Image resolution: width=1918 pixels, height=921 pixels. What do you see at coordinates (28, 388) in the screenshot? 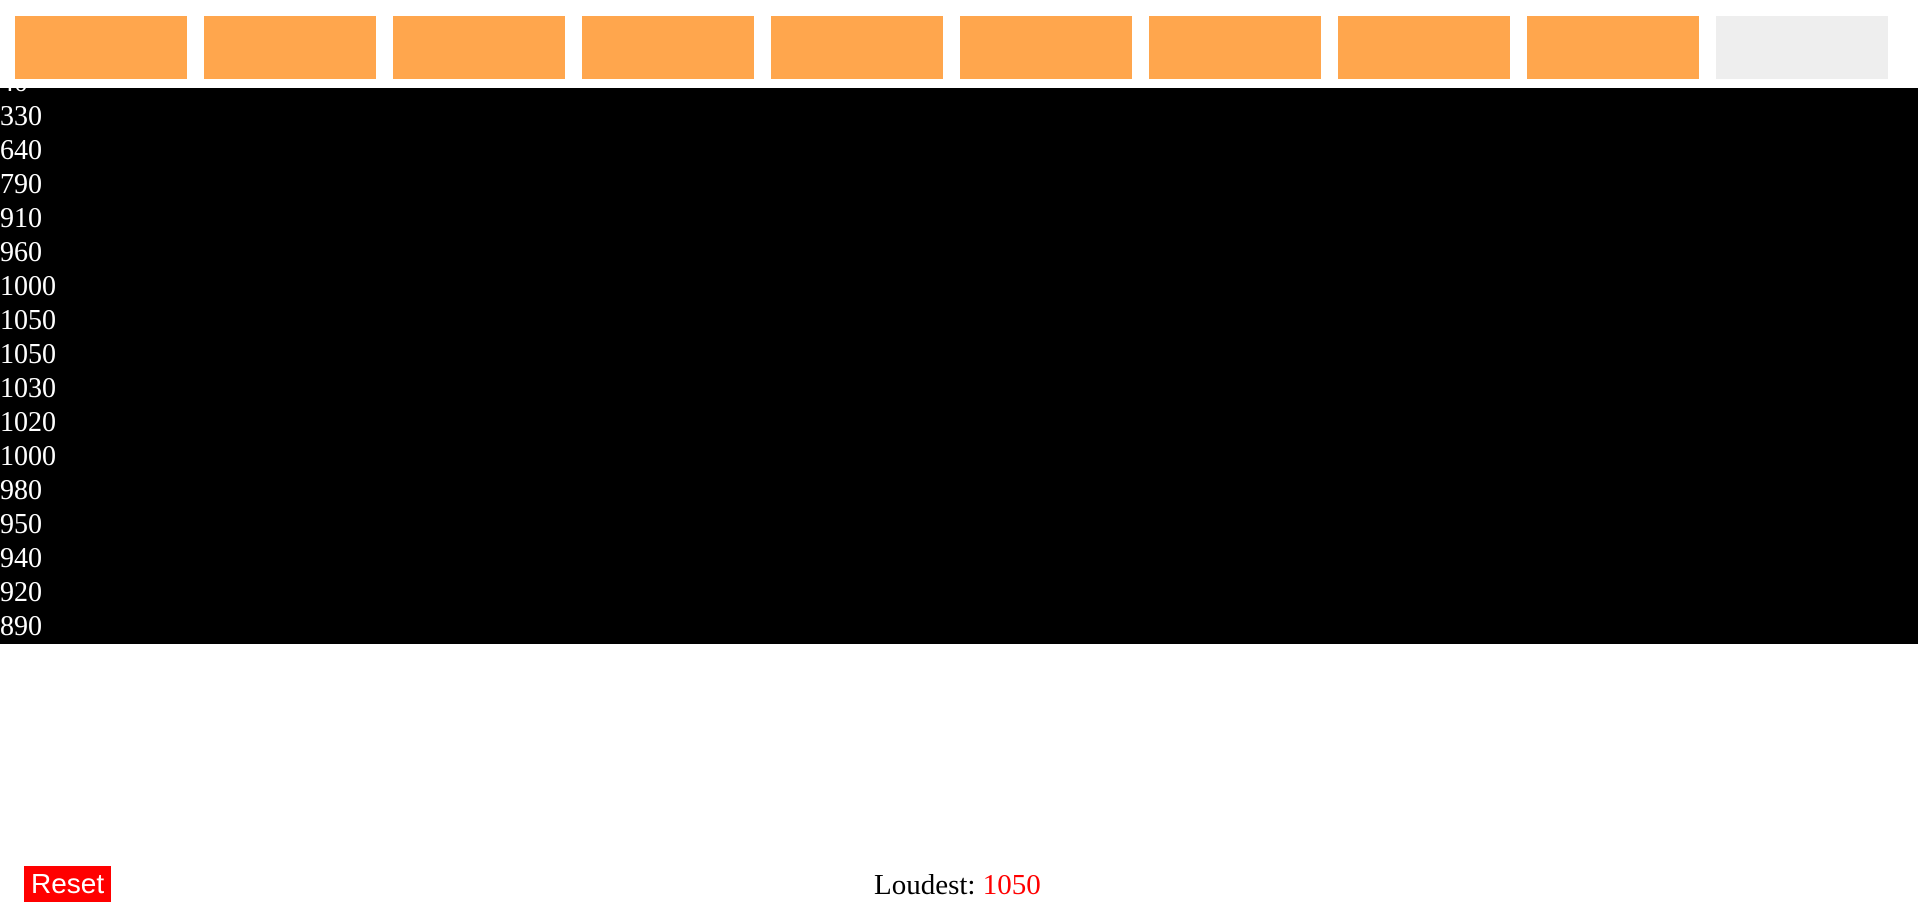
I see `reading-line: 1030` at bounding box center [28, 388].